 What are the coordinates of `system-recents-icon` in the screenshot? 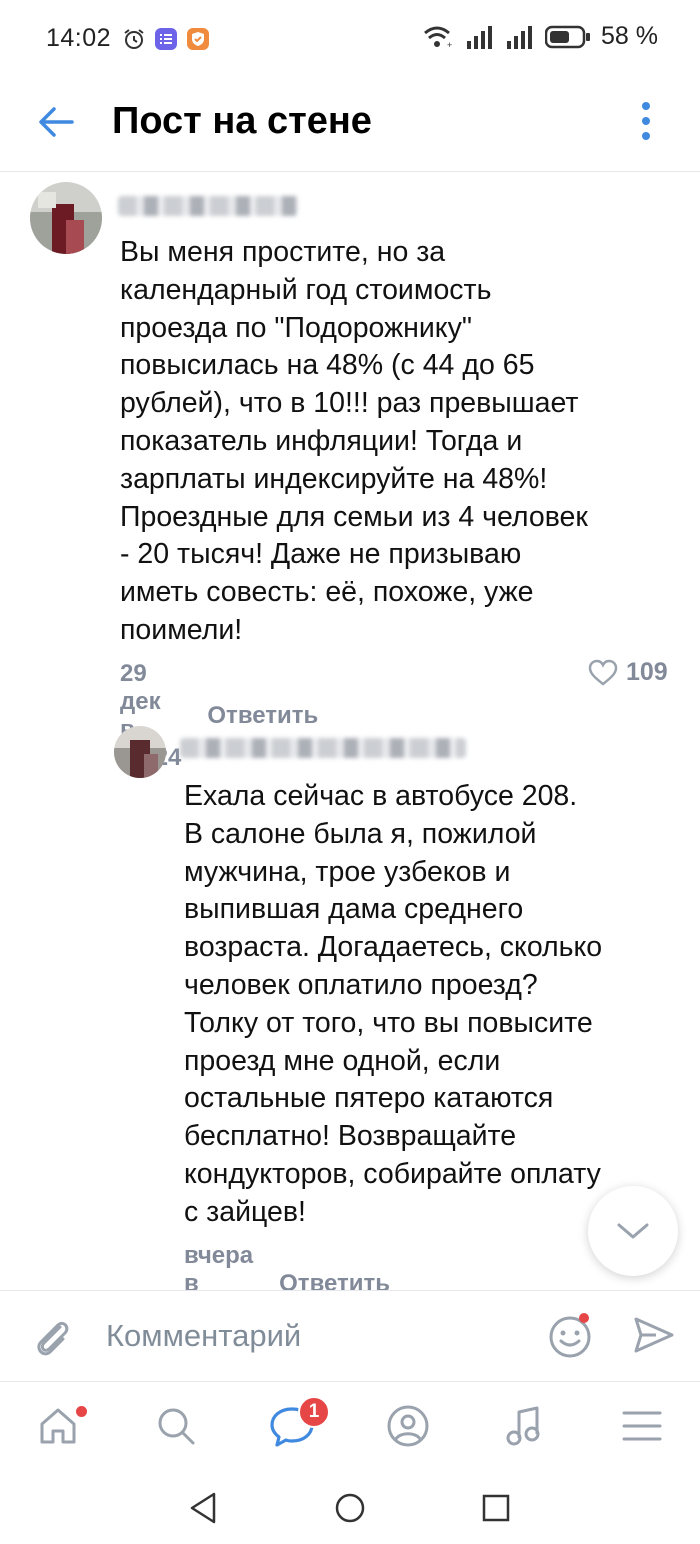 It's located at (496, 1508).